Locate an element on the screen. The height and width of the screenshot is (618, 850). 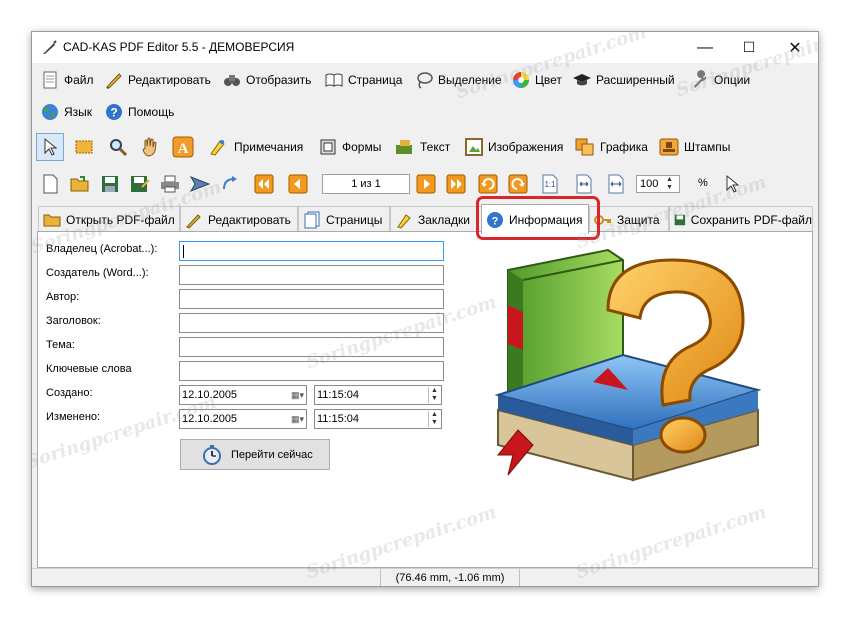
open-button is located at coordinates (80, 184).